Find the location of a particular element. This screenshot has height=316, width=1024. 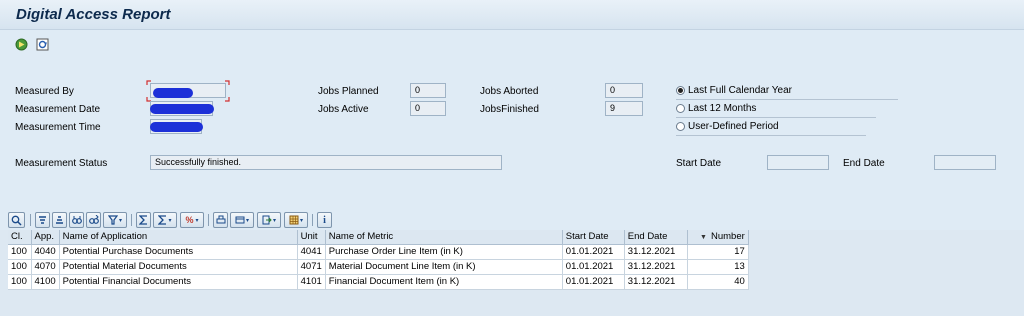

percentage-icon: % ▾ is located at coordinates (192, 220).